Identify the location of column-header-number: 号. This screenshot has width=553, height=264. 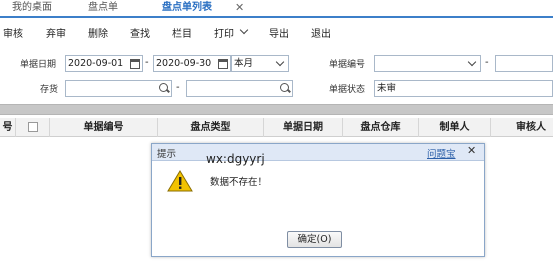
(8, 127).